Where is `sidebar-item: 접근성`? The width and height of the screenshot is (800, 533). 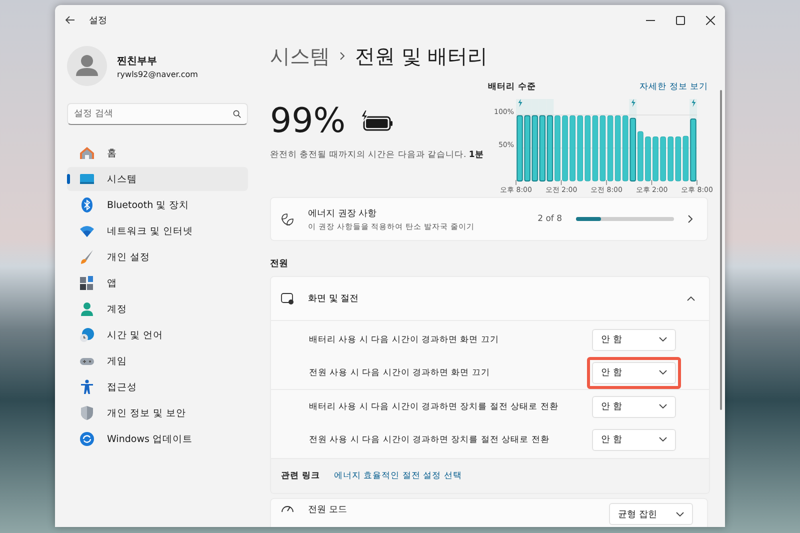 sidebar-item: 접근성 is located at coordinates (157, 387).